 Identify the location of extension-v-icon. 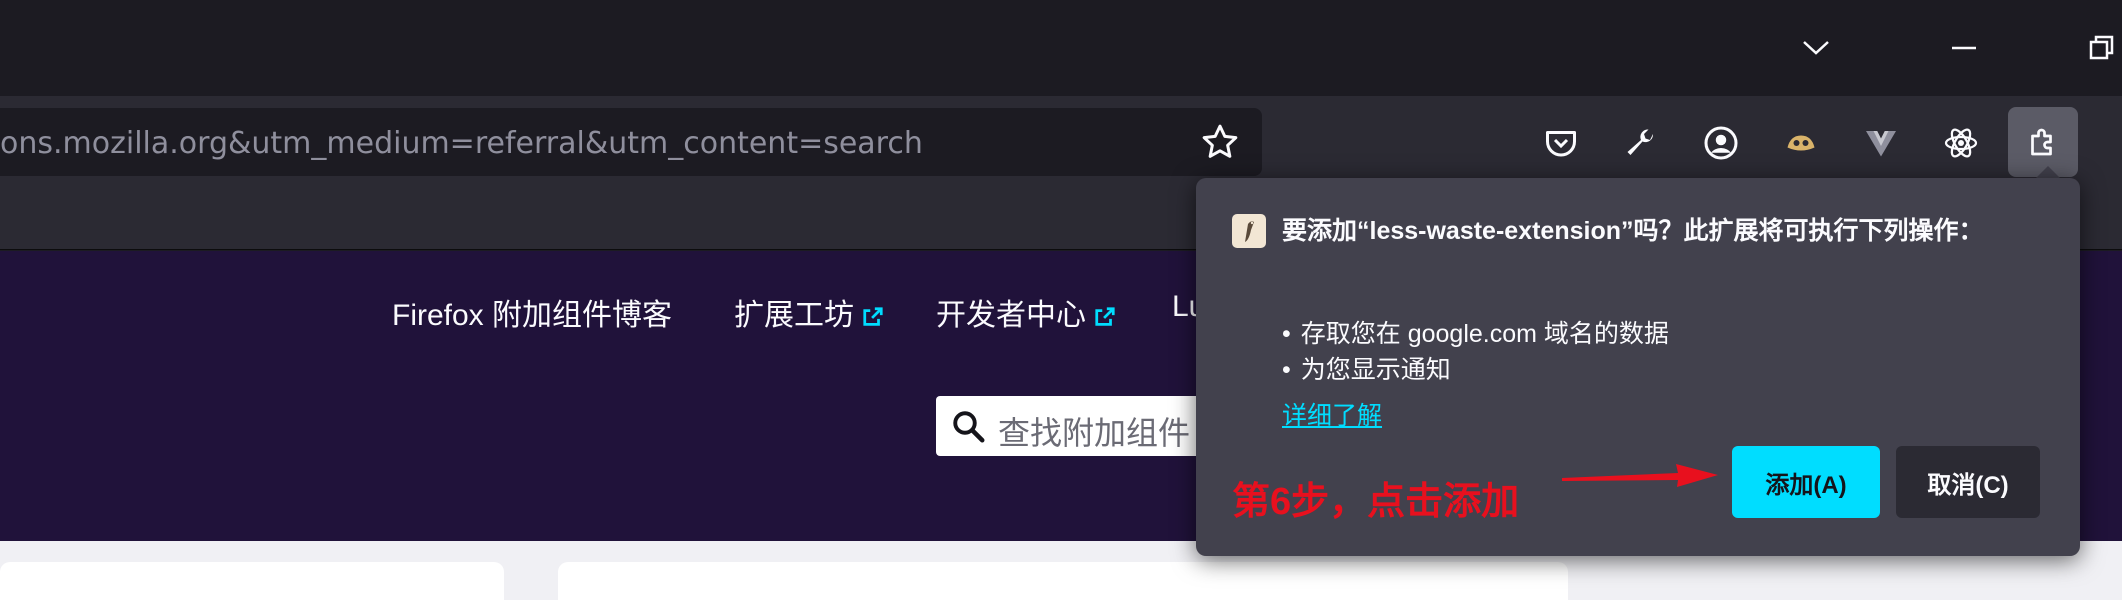
(1881, 143).